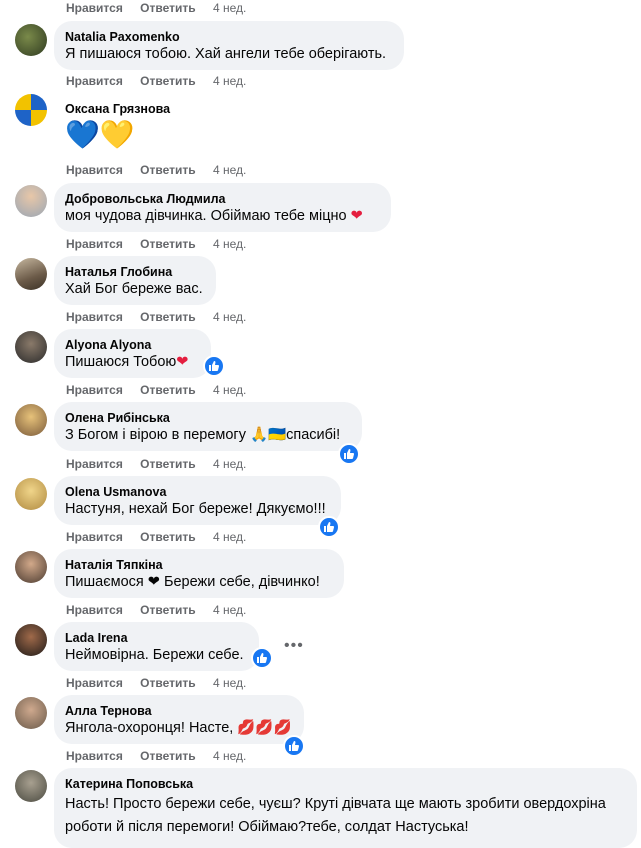  Describe the element at coordinates (195, 509) in the screenshot. I see `comment-text: Настуня, нехай Бог береже! Дякуємо!!!` at that location.